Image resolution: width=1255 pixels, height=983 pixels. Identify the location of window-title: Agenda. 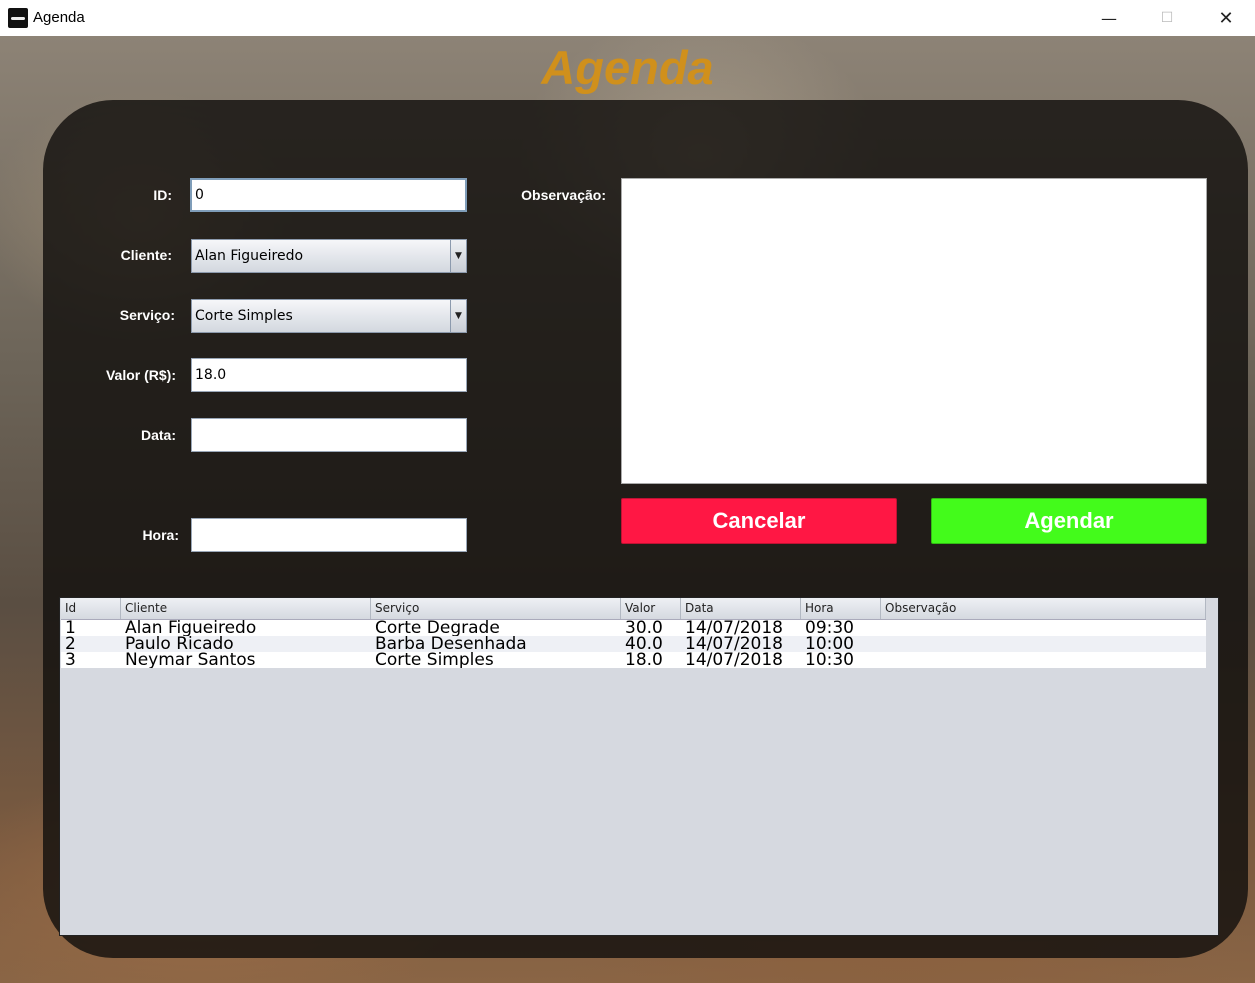
(59, 17).